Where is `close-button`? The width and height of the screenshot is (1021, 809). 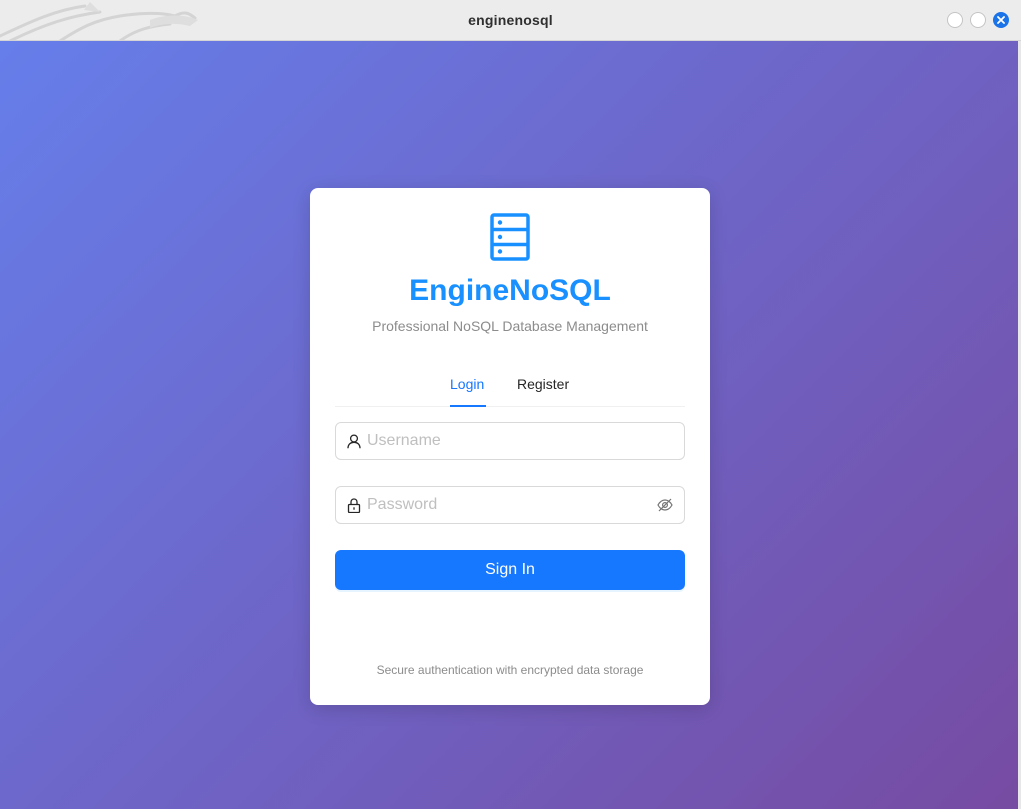 close-button is located at coordinates (1001, 20).